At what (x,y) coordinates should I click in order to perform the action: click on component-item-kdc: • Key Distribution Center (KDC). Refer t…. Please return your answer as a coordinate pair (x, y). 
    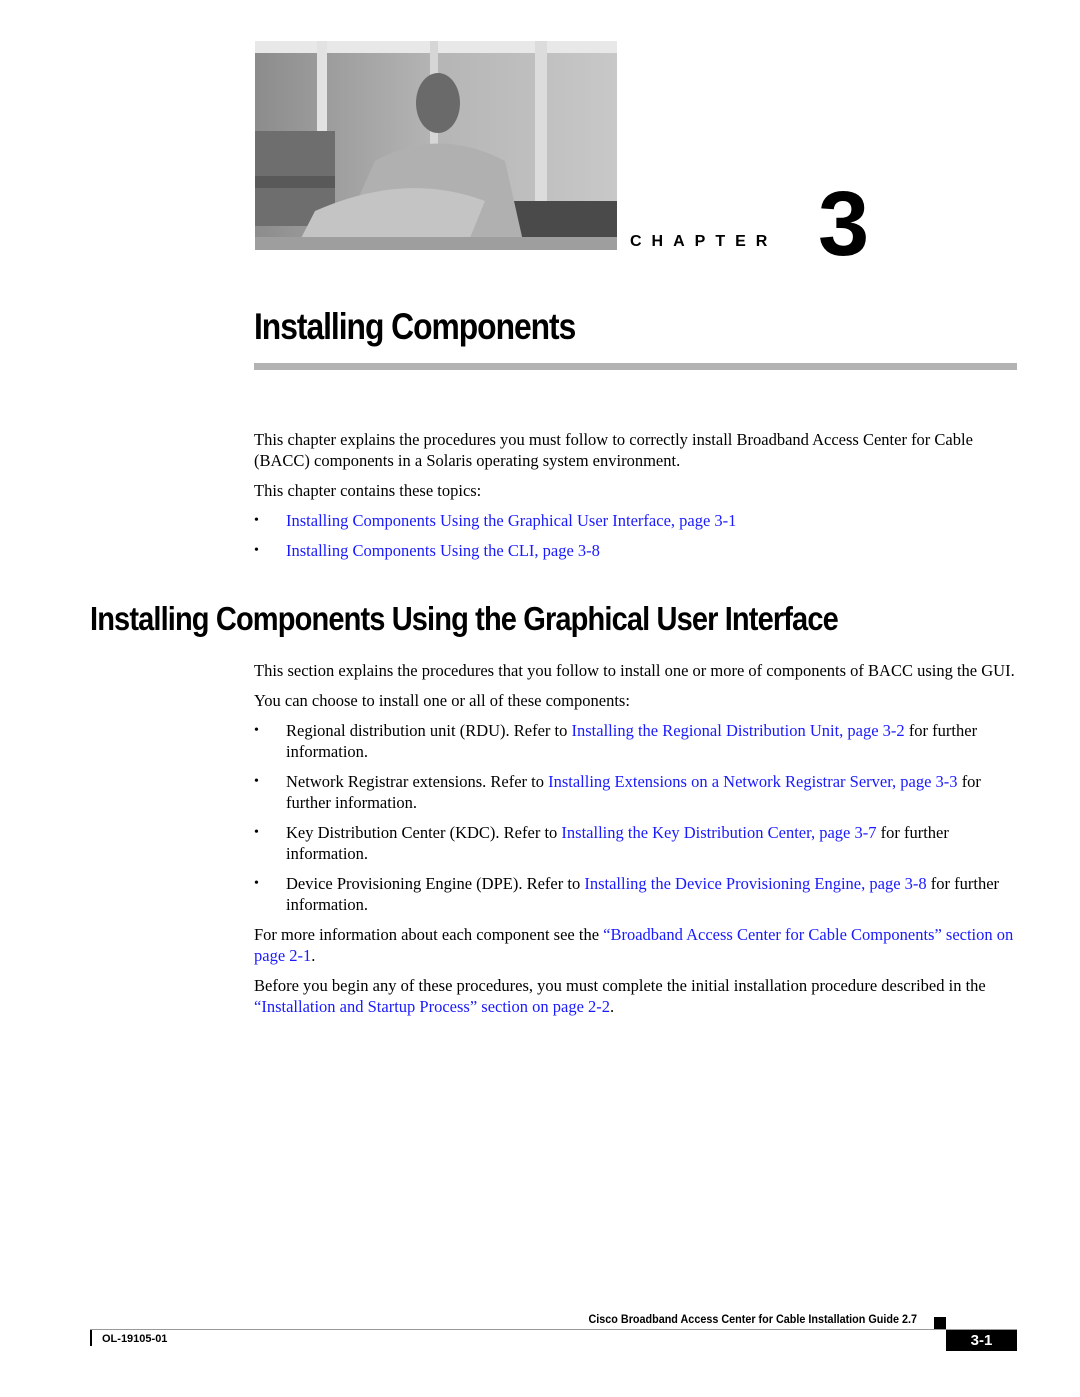
    Looking at the image, I should click on (637, 843).